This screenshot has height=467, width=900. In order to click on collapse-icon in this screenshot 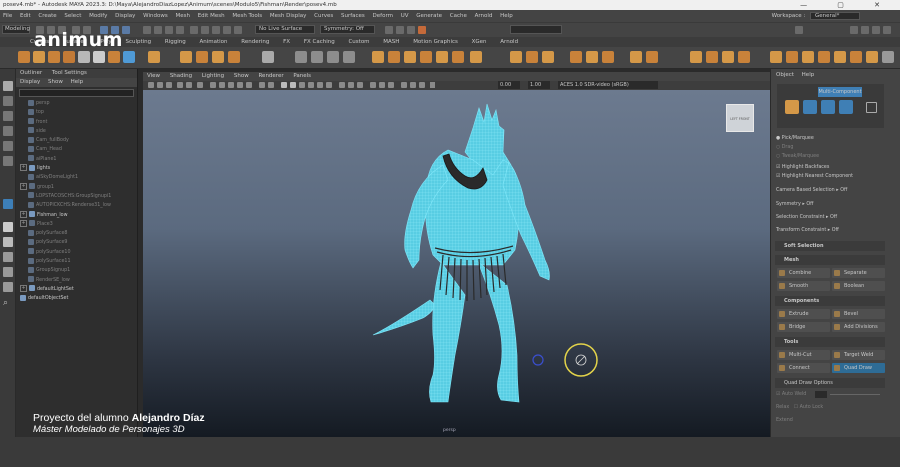, I will do `click(712, 57)`.